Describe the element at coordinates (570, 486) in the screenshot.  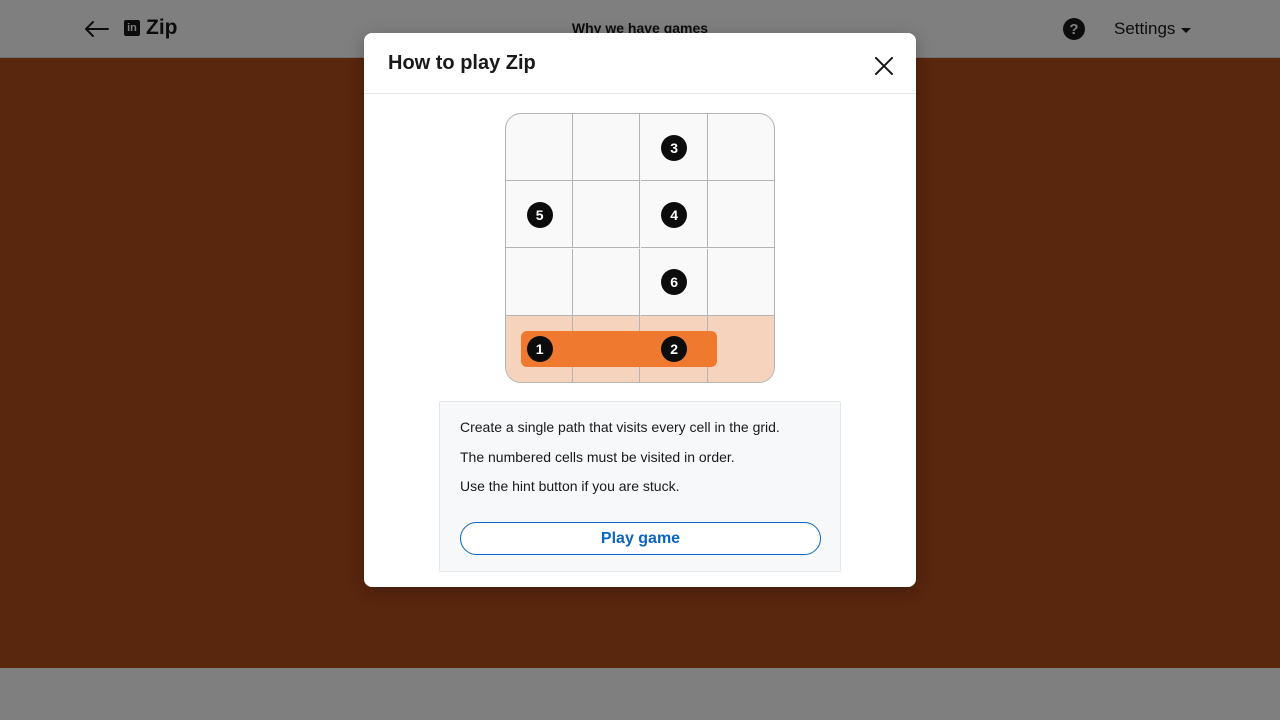
I see `instruction-line: Use the hint button if you are stuck.` at that location.